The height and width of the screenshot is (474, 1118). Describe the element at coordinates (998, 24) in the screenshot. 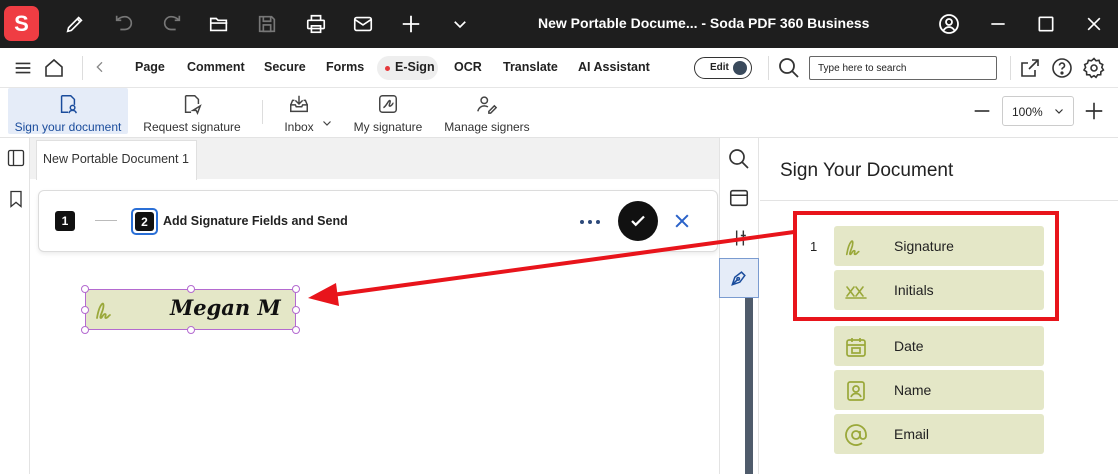

I see `minimize-icon` at that location.